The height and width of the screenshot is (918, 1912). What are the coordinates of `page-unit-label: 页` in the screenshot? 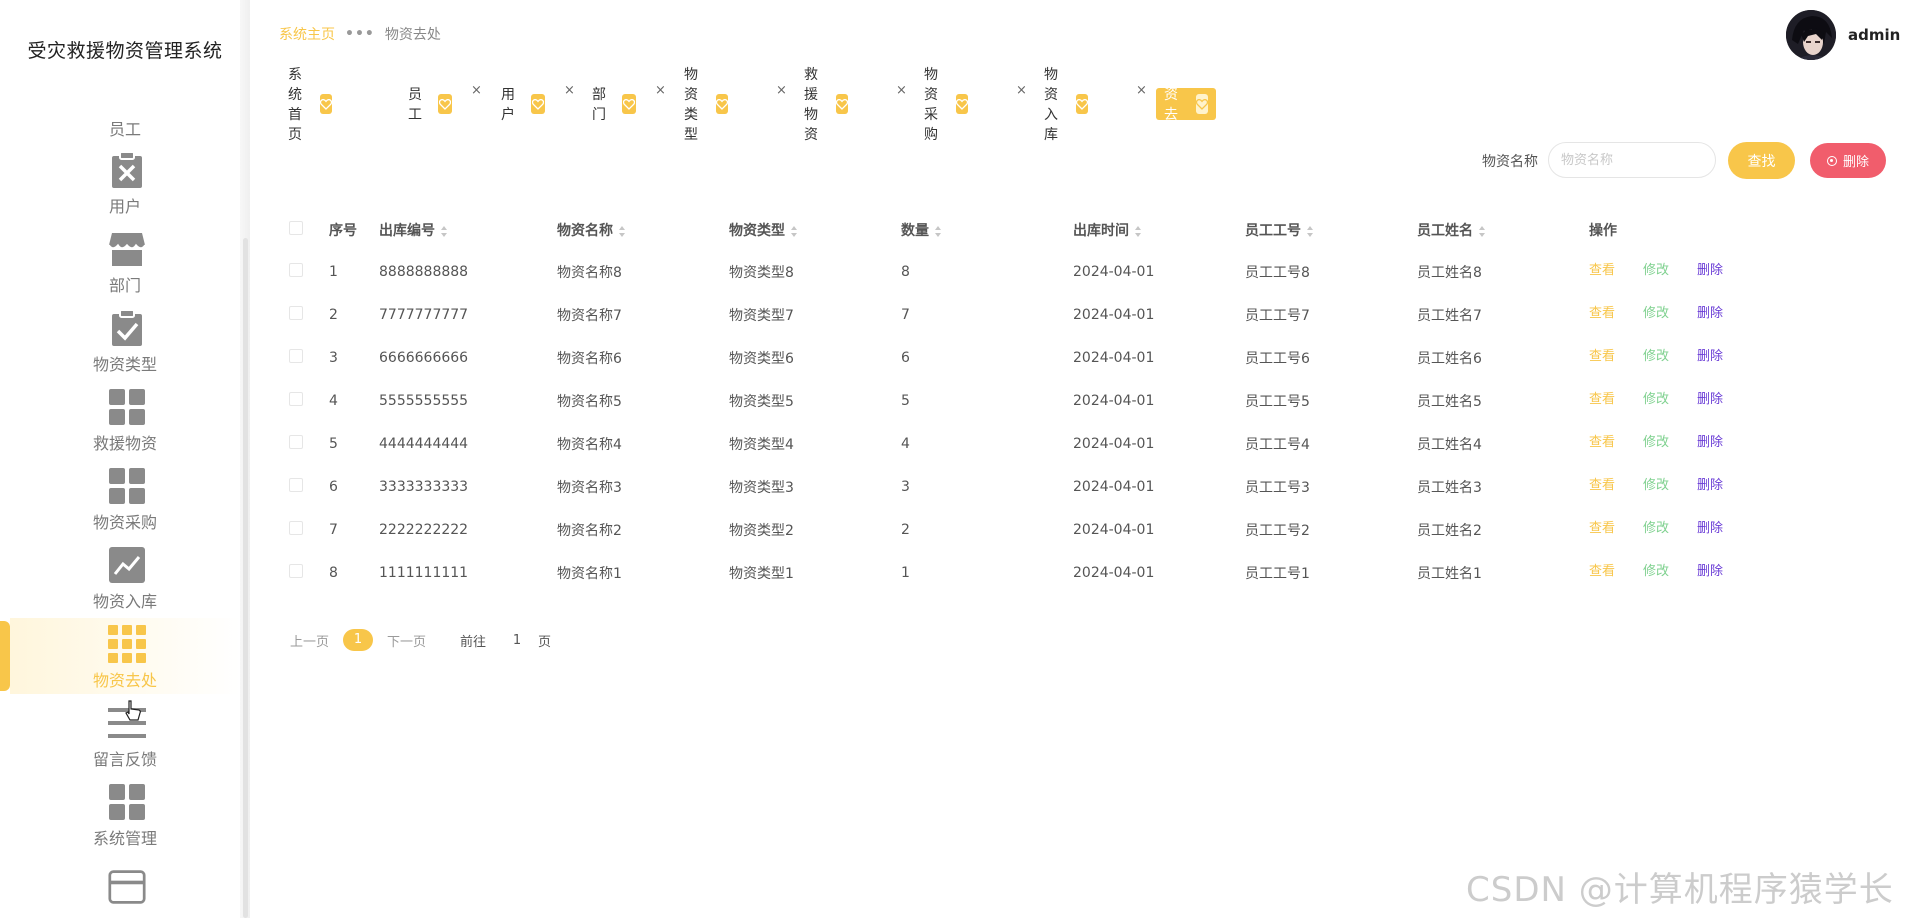 It's located at (545, 642).